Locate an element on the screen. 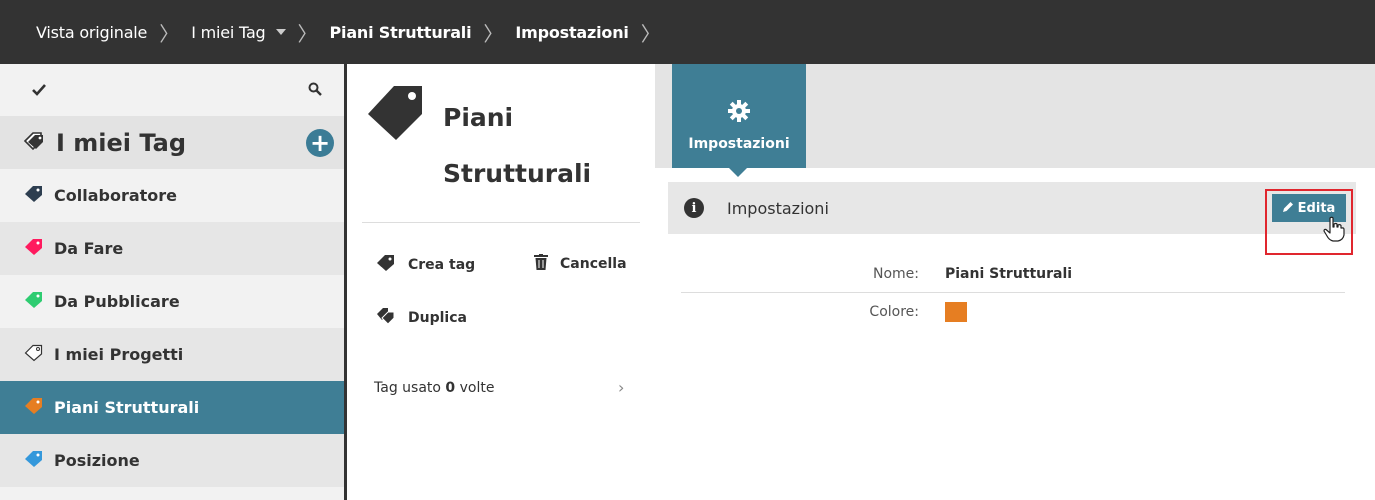 This screenshot has width=1375, height=500. edit-label: Edita is located at coordinates (1316, 208).